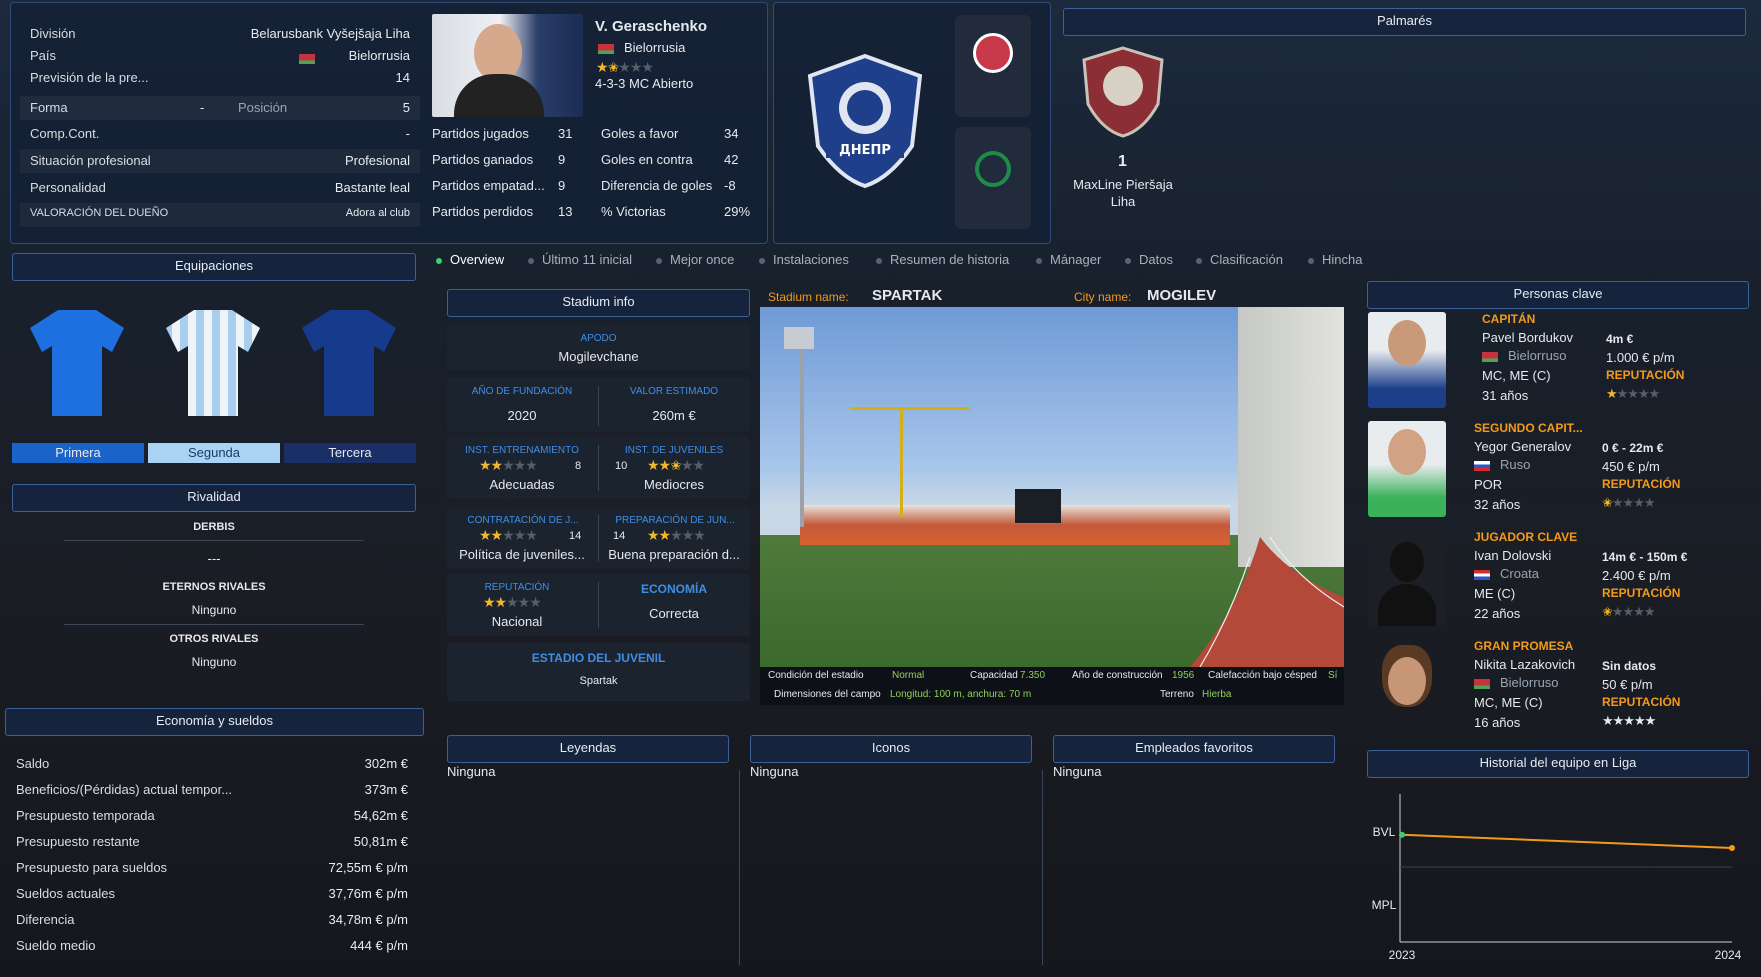  Describe the element at coordinates (1640, 357) in the screenshot. I see `player-wage: 1.000 € p/m` at that location.